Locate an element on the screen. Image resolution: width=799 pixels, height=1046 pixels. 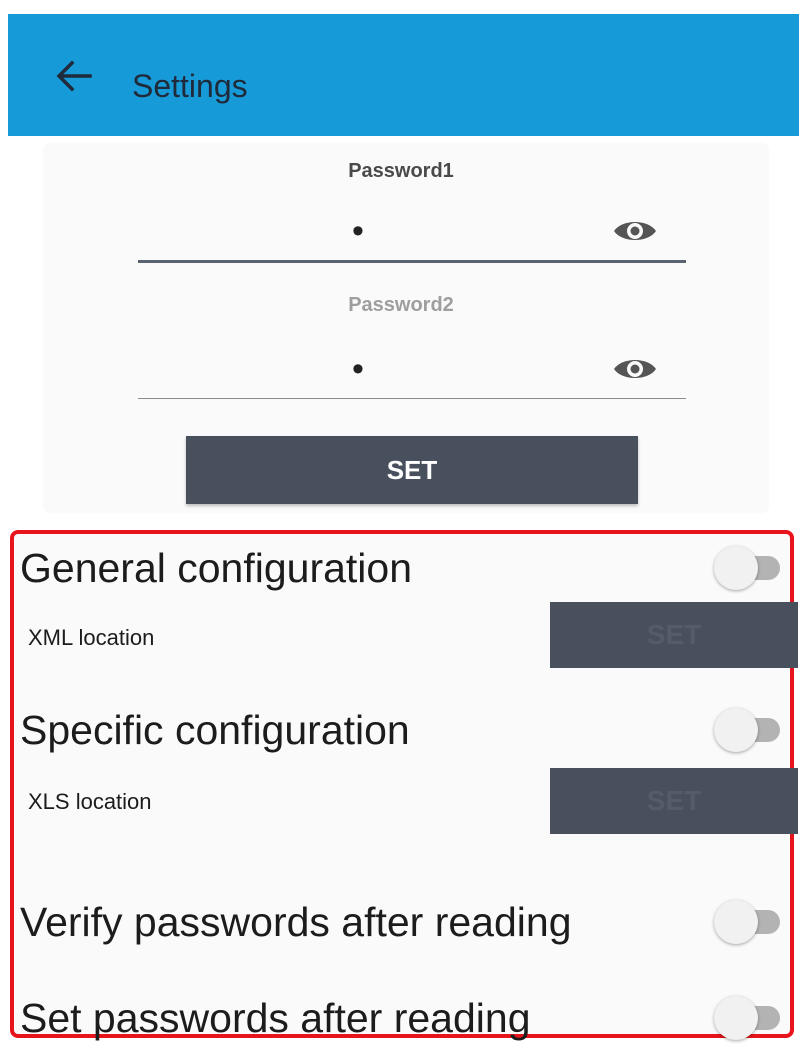
back-button is located at coordinates (74, 76).